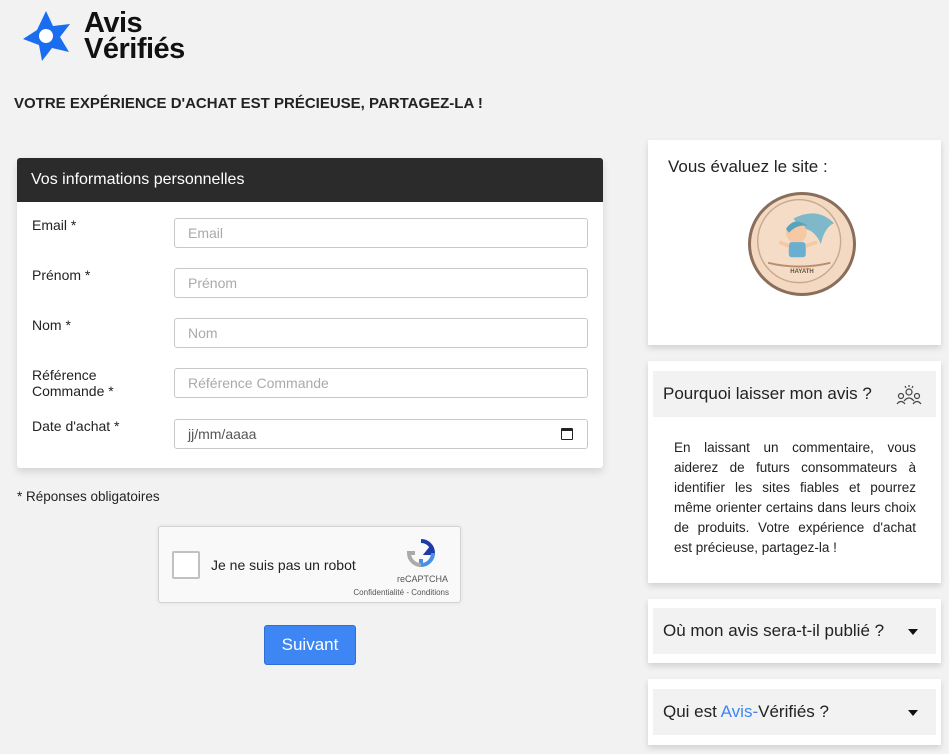 The image size is (949, 754). I want to click on purchase-date-label: Date d'achat *, so click(76, 426).